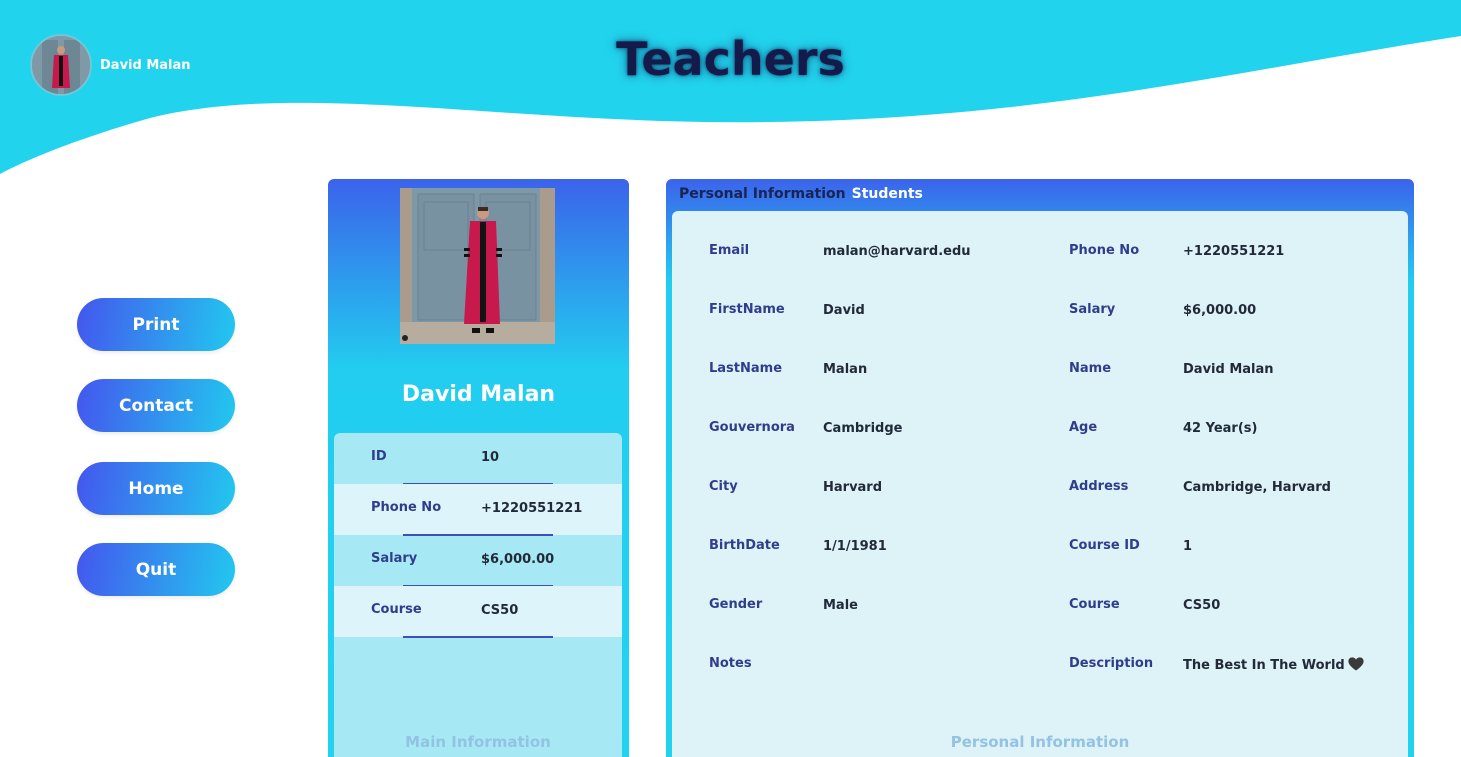 The image size is (1461, 757). Describe the element at coordinates (736, 604) in the screenshot. I see `field-label-gender: Gender` at that location.